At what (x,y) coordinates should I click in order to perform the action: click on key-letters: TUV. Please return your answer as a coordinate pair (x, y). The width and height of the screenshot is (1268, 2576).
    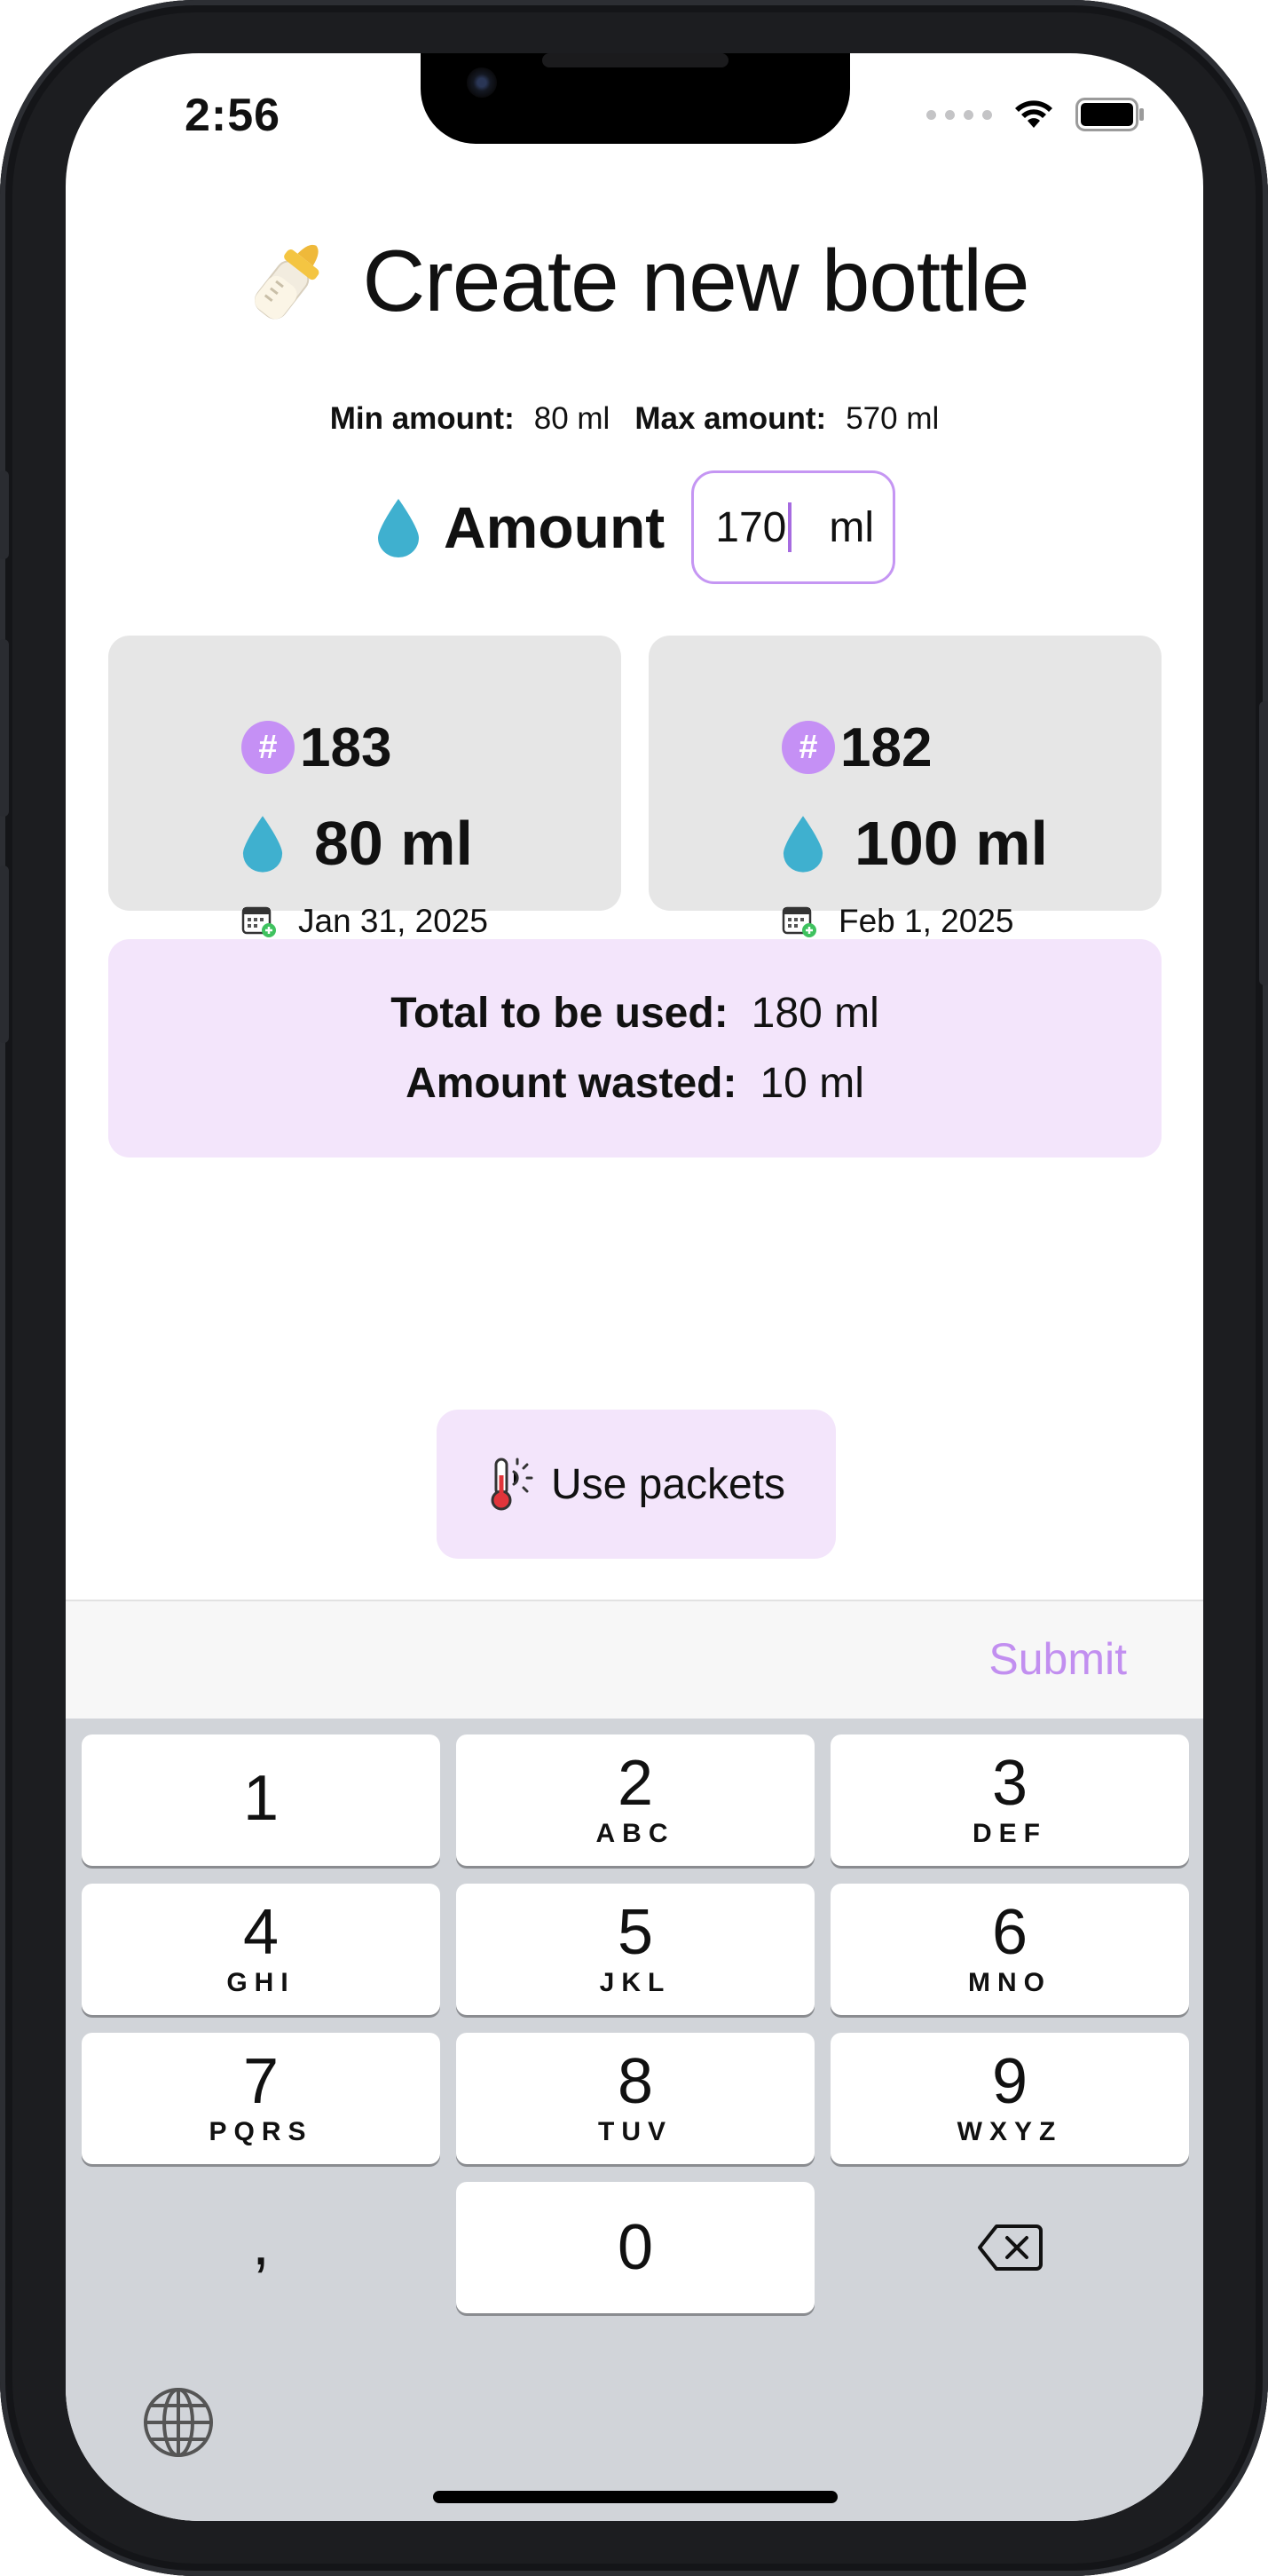
    Looking at the image, I should click on (636, 2131).